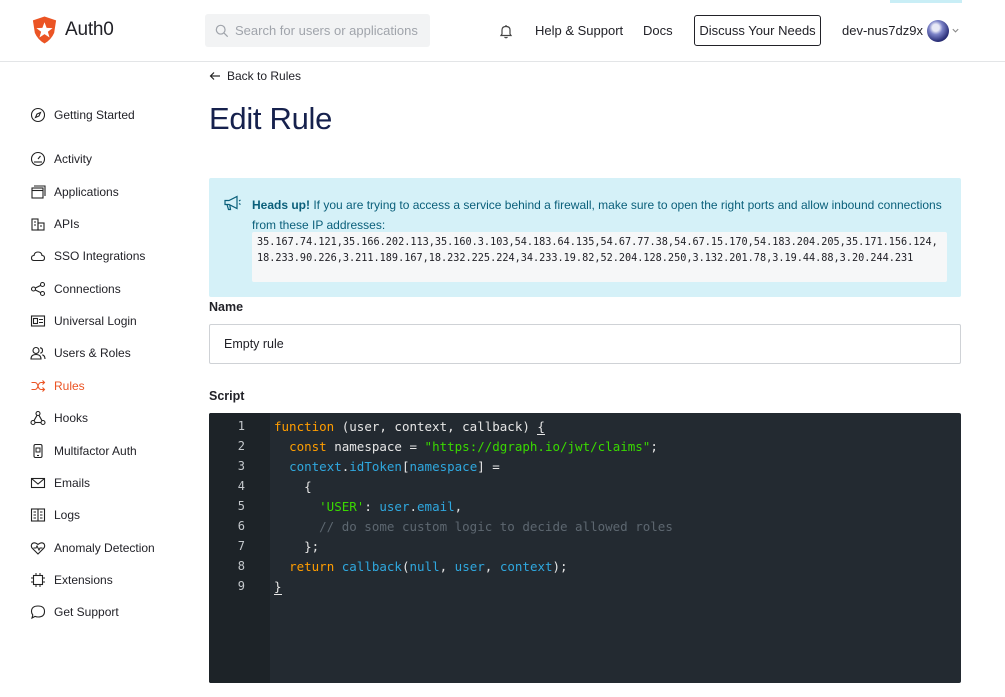 Image resolution: width=1005 pixels, height=697 pixels. Describe the element at coordinates (38, 451) in the screenshot. I see `phone-icon` at that location.